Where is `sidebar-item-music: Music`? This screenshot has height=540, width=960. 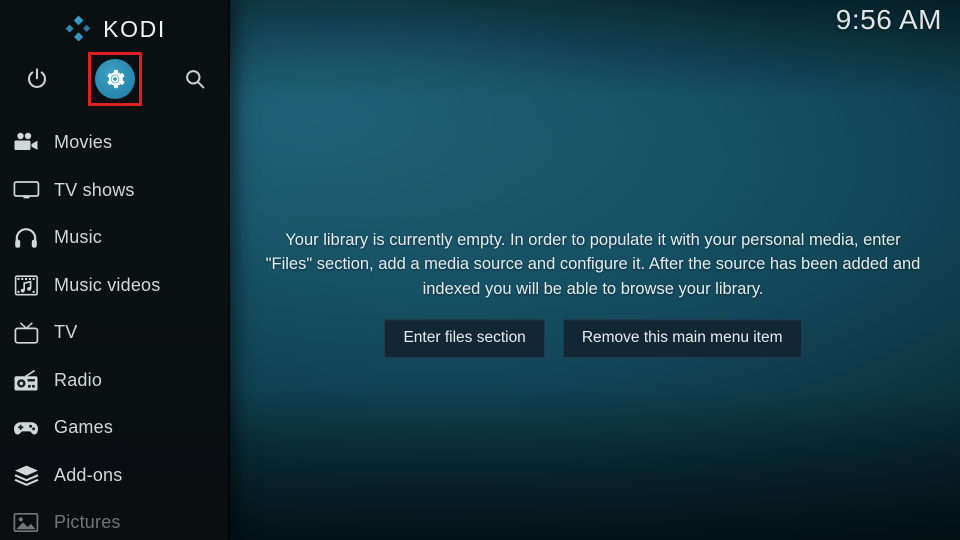 sidebar-item-music: Music is located at coordinates (115, 238).